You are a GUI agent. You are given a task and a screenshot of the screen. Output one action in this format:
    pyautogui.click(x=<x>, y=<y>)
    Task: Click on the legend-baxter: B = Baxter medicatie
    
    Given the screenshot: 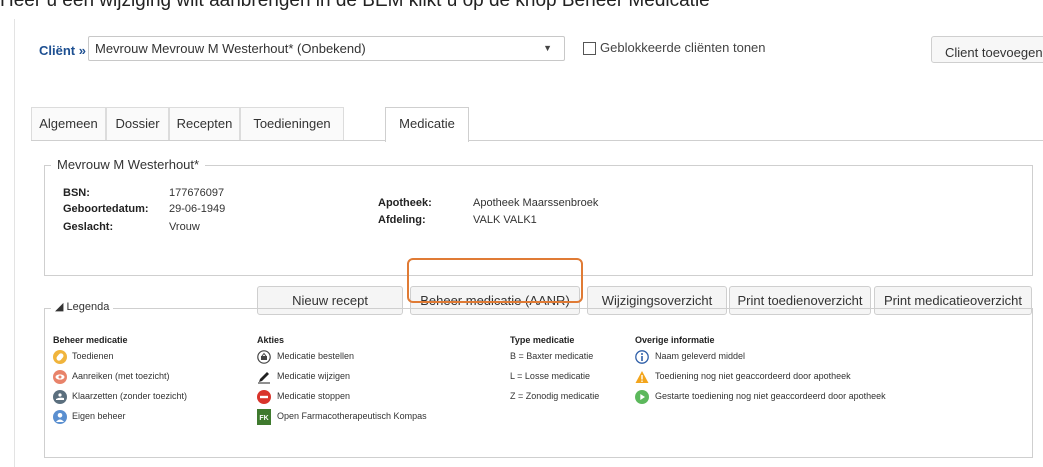 What is the action you would take?
    pyautogui.click(x=552, y=356)
    